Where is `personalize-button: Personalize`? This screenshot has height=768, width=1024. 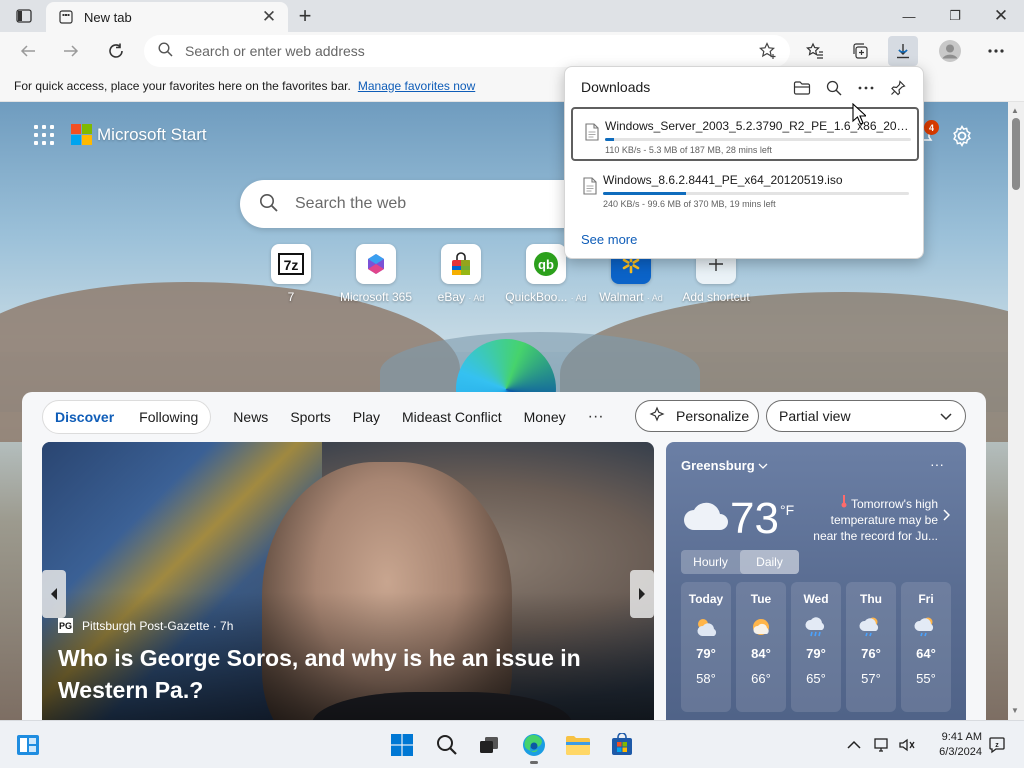
personalize-button: Personalize is located at coordinates (697, 416).